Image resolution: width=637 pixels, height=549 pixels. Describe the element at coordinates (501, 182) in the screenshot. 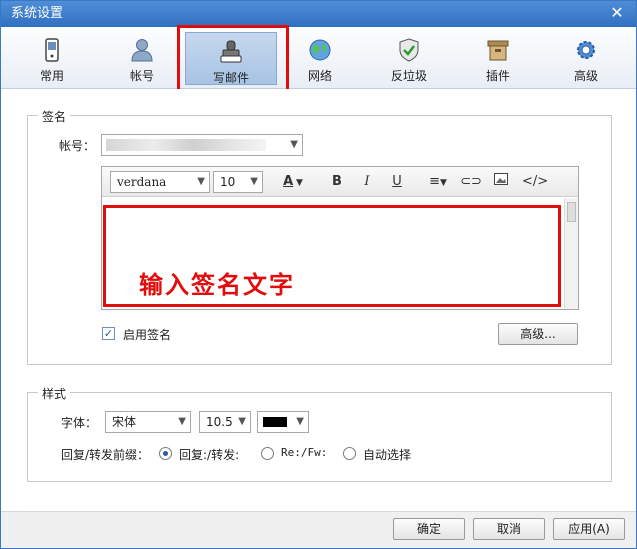

I see `image-icon` at that location.